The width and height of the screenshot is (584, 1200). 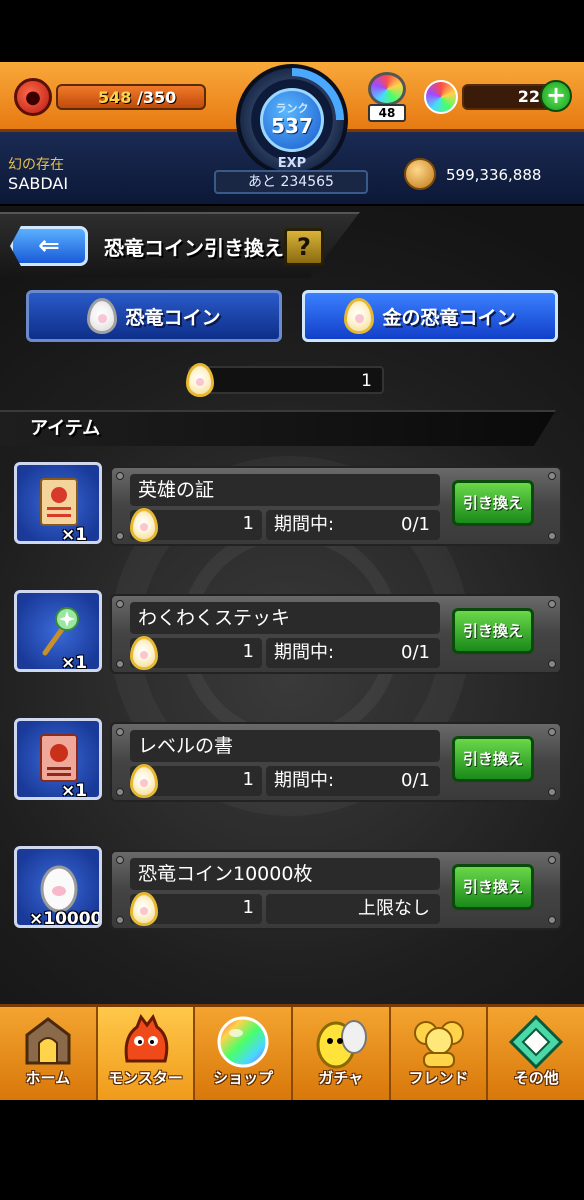 I want to click on nav-gacha: ガチャ, so click(x=342, y=1053).